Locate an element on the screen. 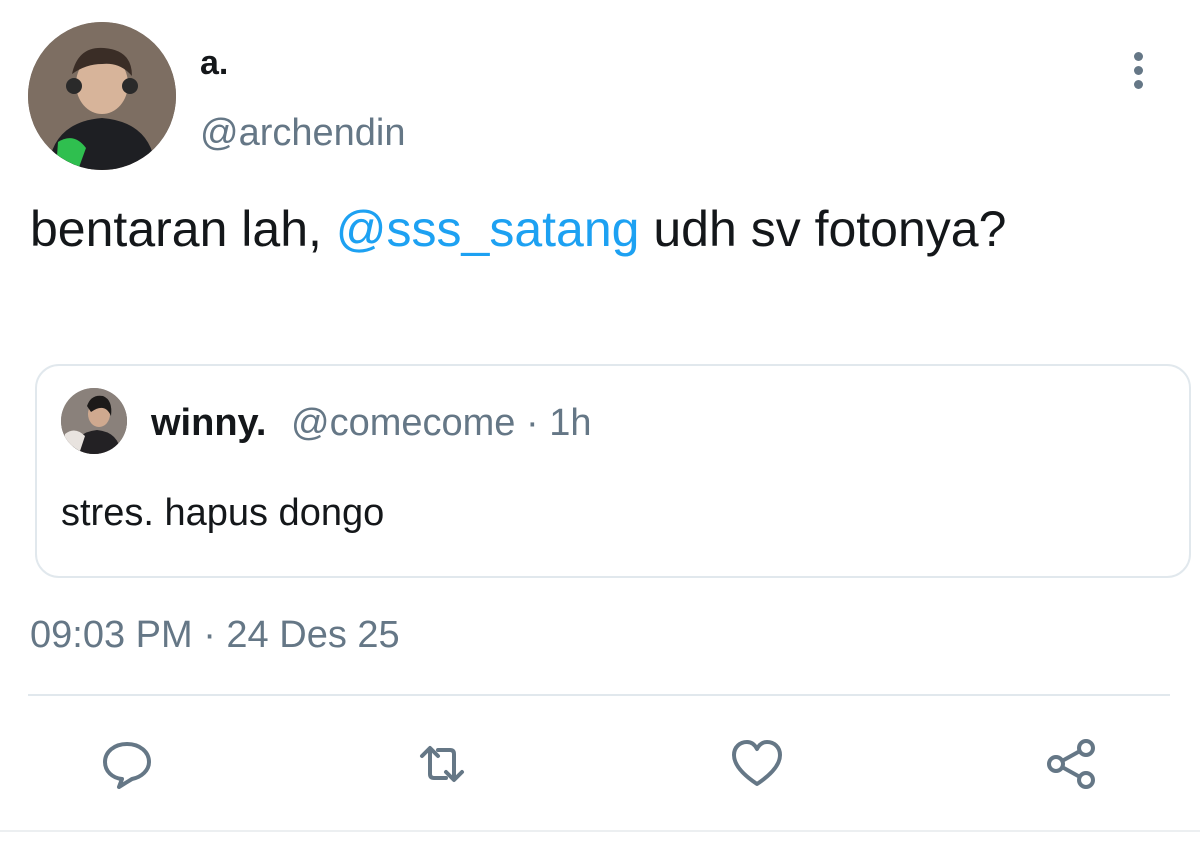  quoted-meta: @comecome · 1h is located at coordinates (441, 423).